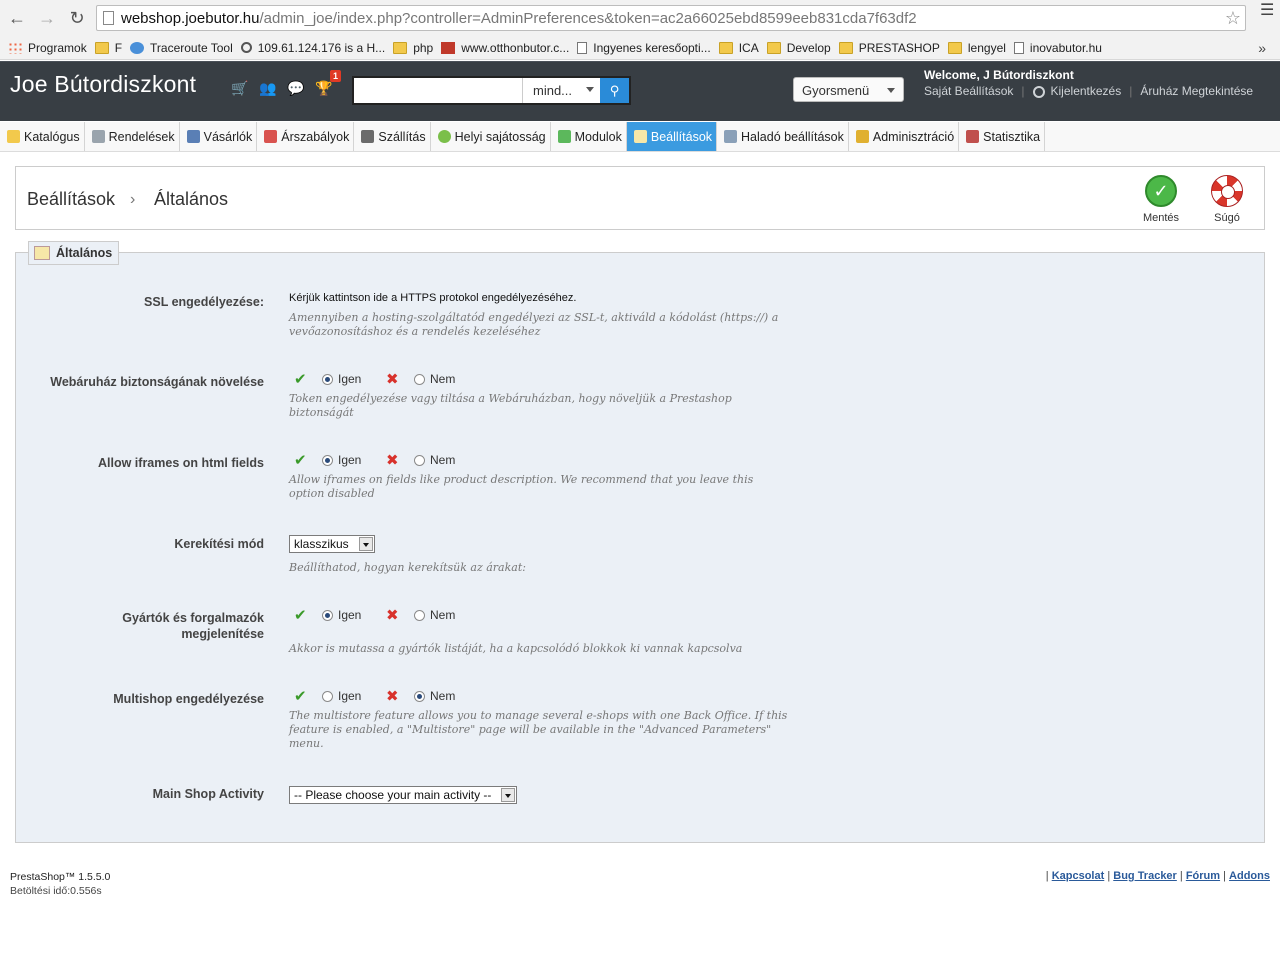  Describe the element at coordinates (1161, 218) in the screenshot. I see `save-label: Mentés` at that location.